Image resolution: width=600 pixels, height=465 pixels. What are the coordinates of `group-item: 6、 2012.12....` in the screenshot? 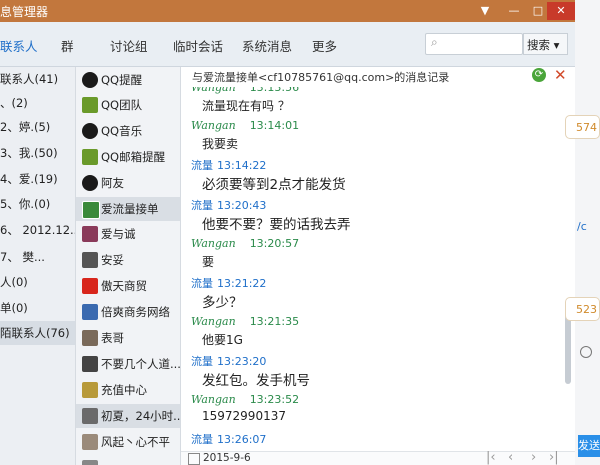 It's located at (37, 230).